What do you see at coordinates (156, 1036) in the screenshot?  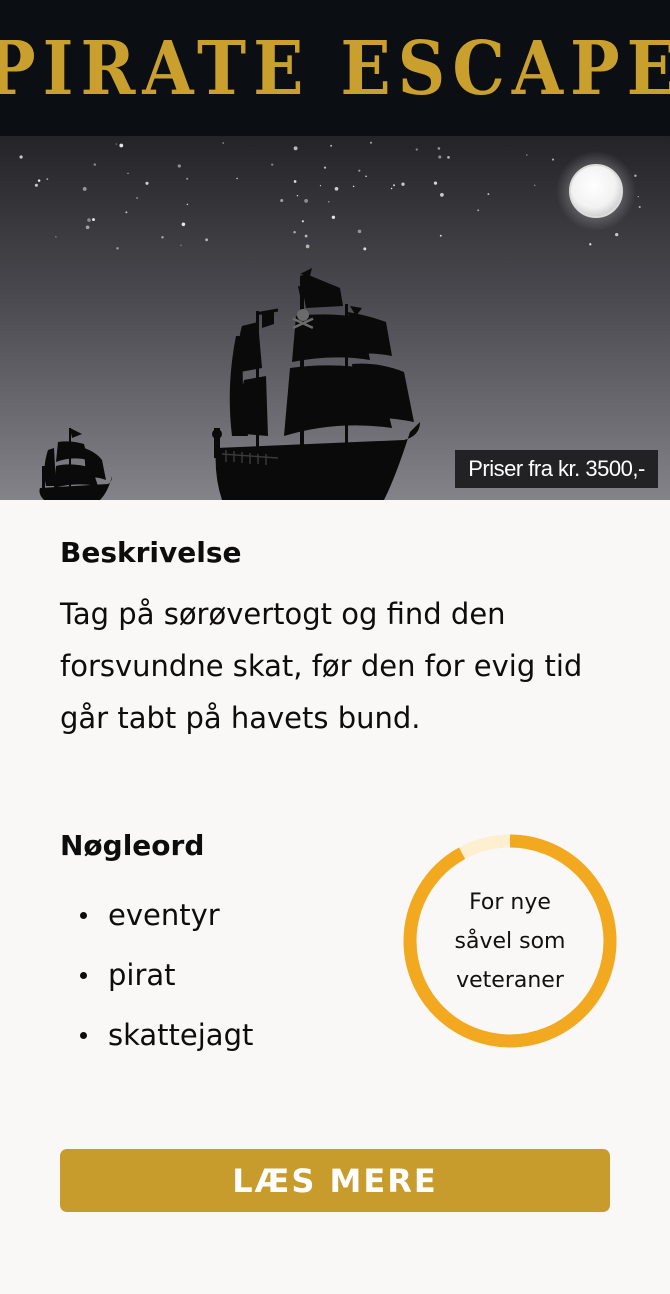 I see `keyword-item: skattejagt` at bounding box center [156, 1036].